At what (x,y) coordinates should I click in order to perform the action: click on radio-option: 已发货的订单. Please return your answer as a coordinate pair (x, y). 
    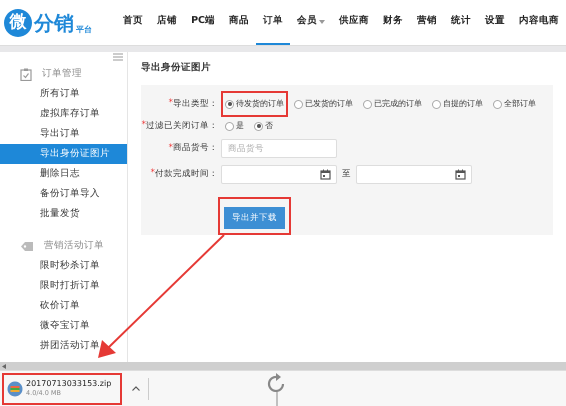
    Looking at the image, I should click on (323, 104).